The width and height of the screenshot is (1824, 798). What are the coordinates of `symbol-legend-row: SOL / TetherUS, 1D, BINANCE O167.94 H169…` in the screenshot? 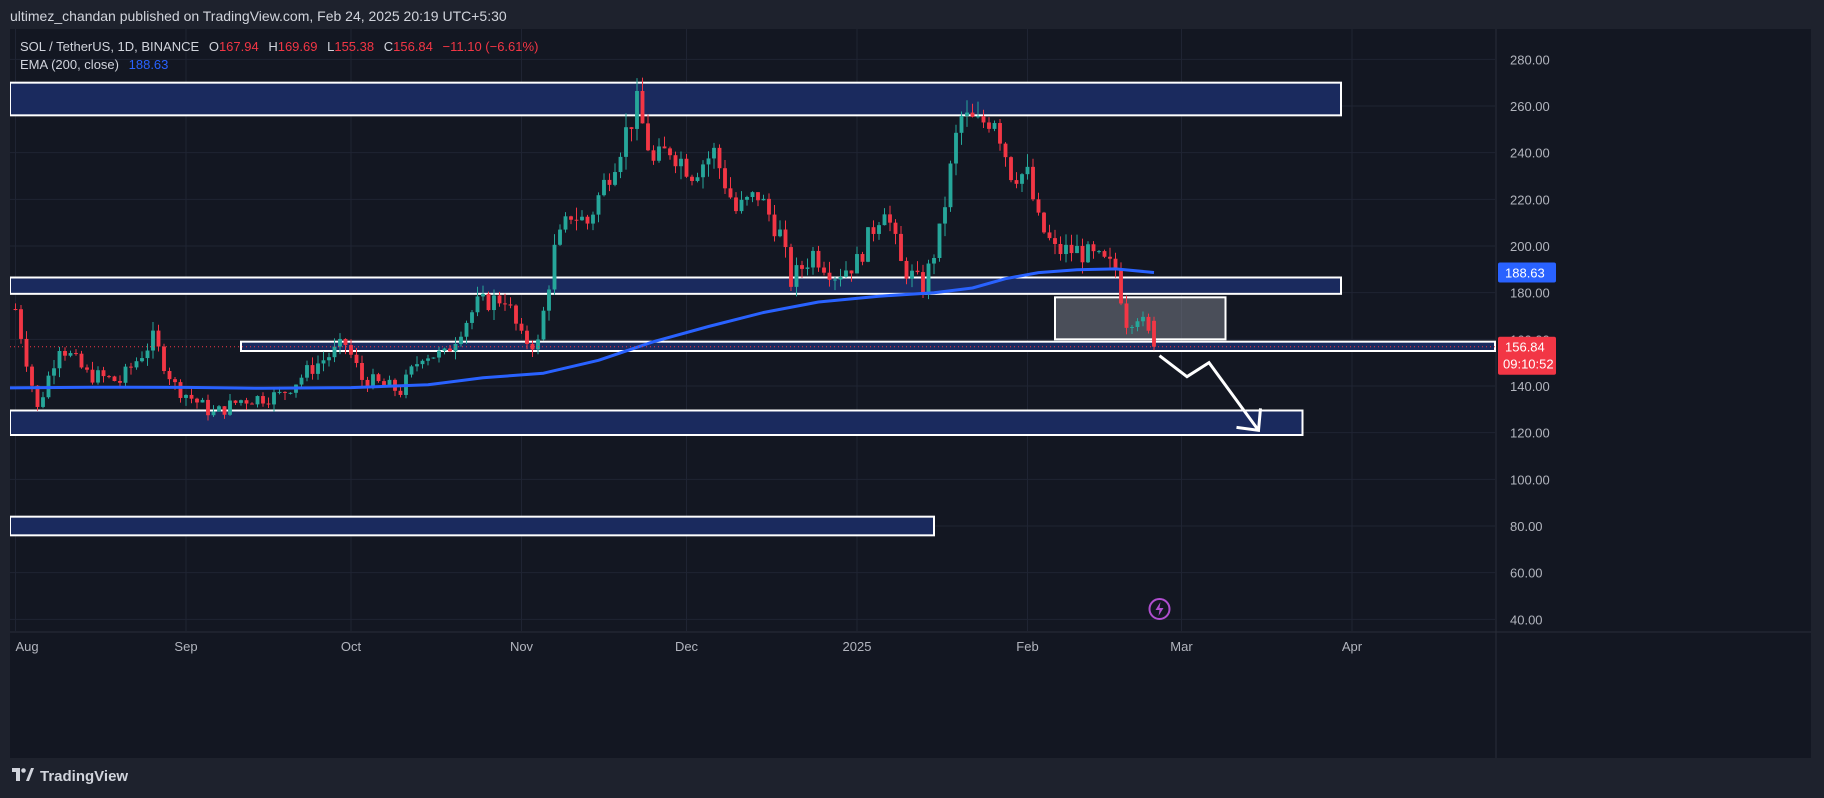 It's located at (279, 47).